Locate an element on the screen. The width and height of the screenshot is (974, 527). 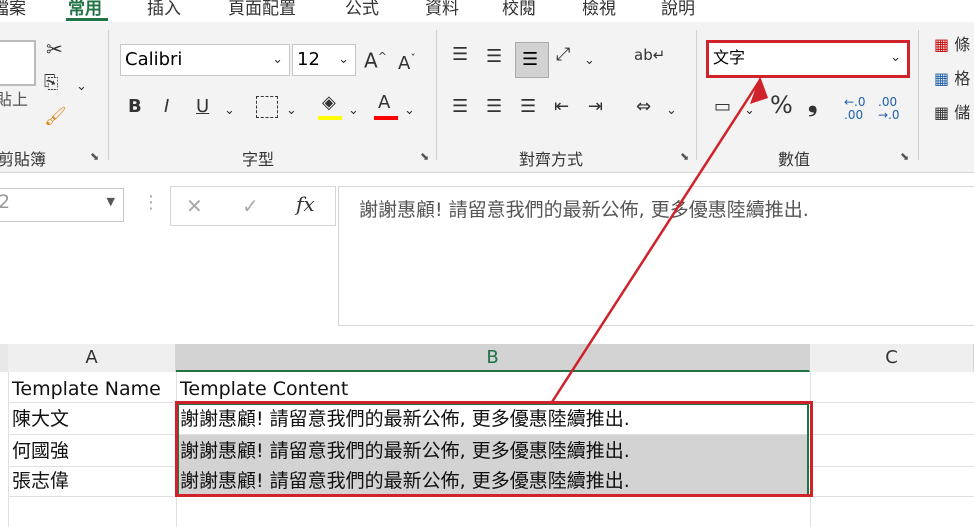
annotation-arrow-line is located at coordinates (656, 241).